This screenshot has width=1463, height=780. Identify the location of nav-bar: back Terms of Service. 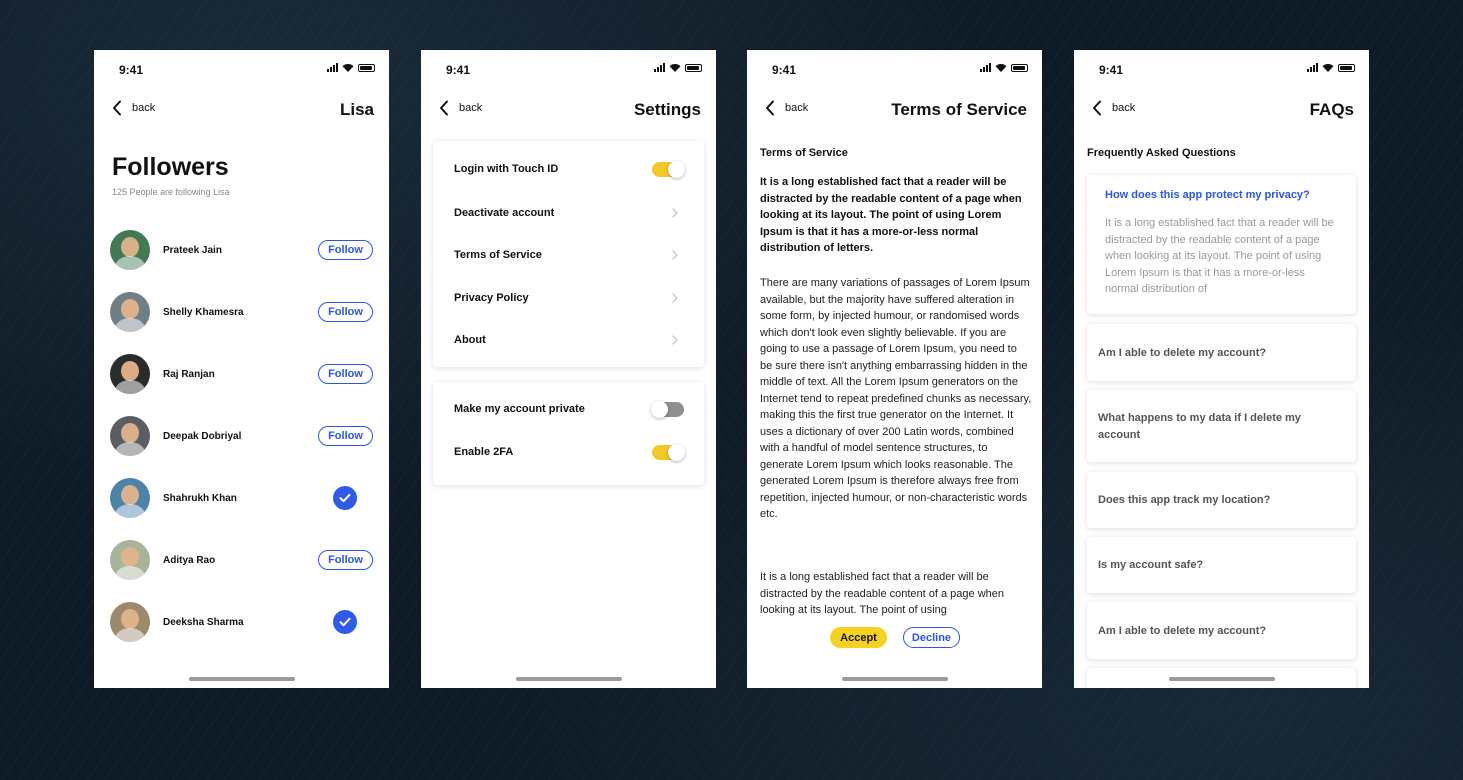
(894, 110).